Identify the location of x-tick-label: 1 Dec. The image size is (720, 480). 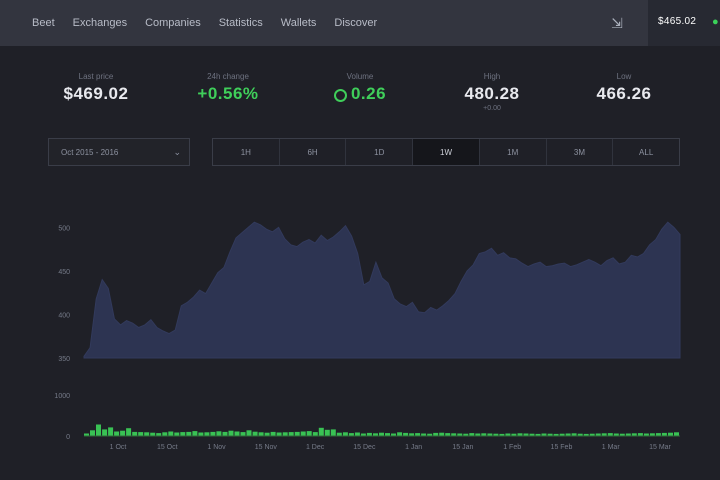
(315, 447).